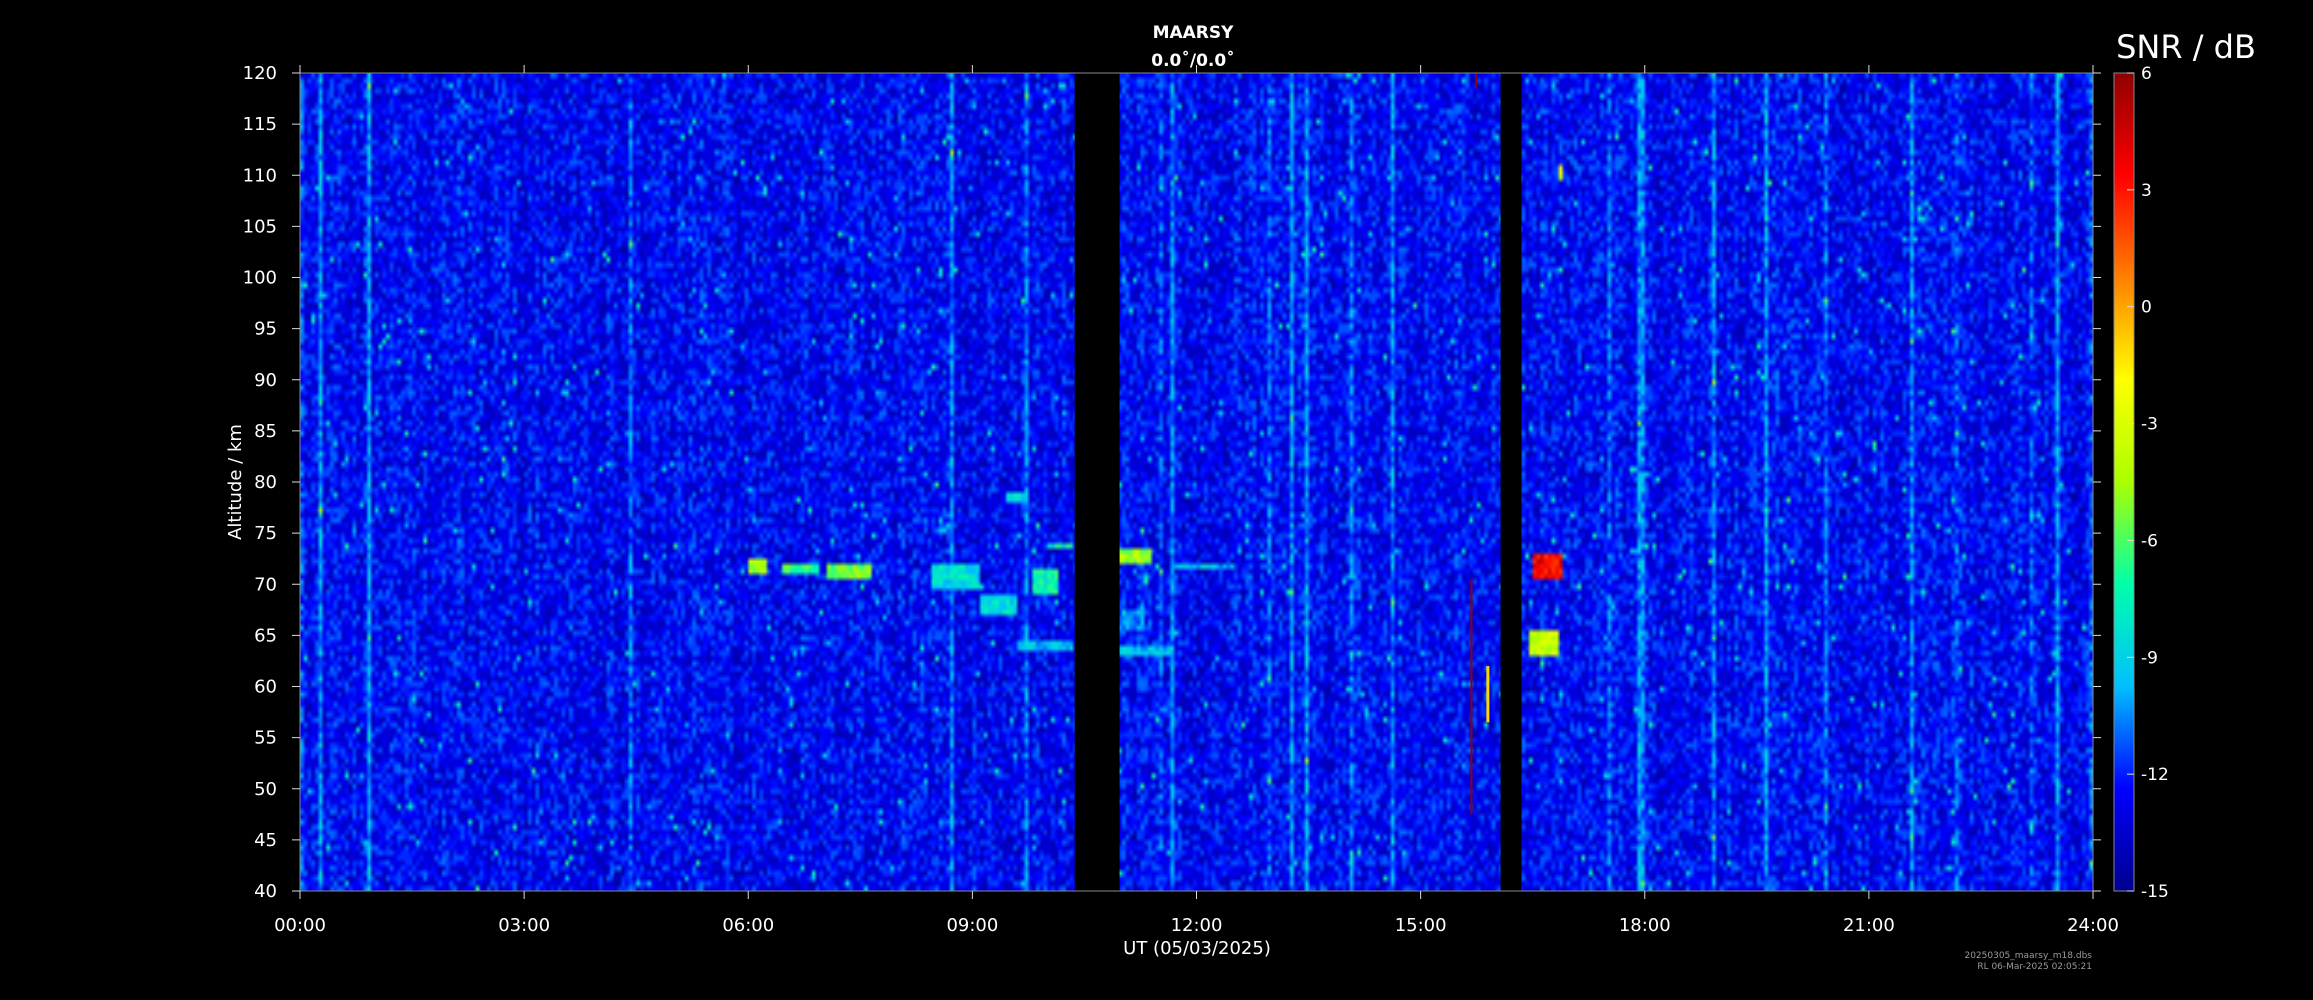 This screenshot has width=2313, height=1000. I want to click on colorbar-tick-label: -3, so click(2149, 425).